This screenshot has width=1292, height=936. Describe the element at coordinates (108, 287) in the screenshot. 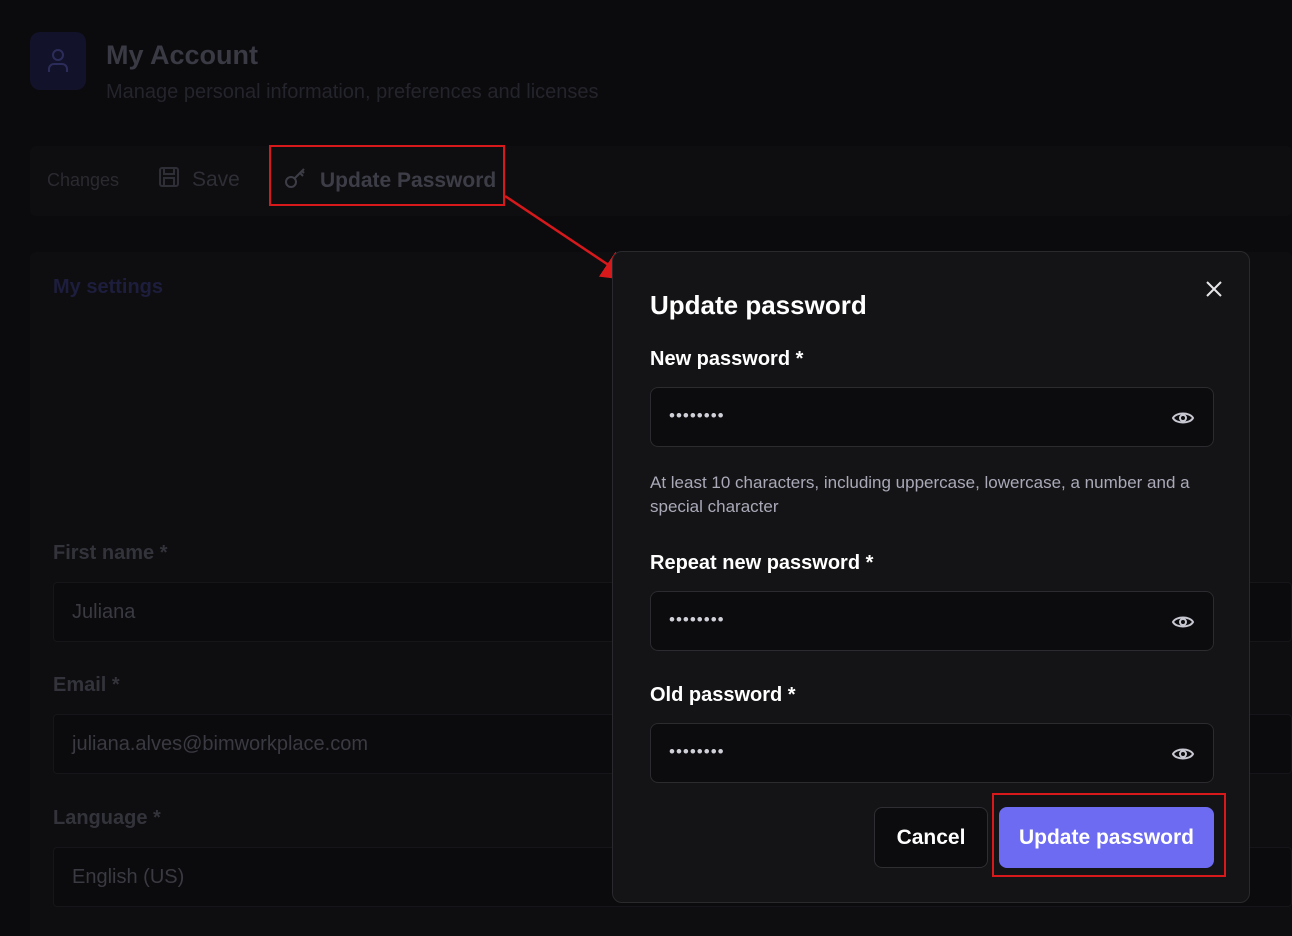

I see `settings-title: My settings` at that location.